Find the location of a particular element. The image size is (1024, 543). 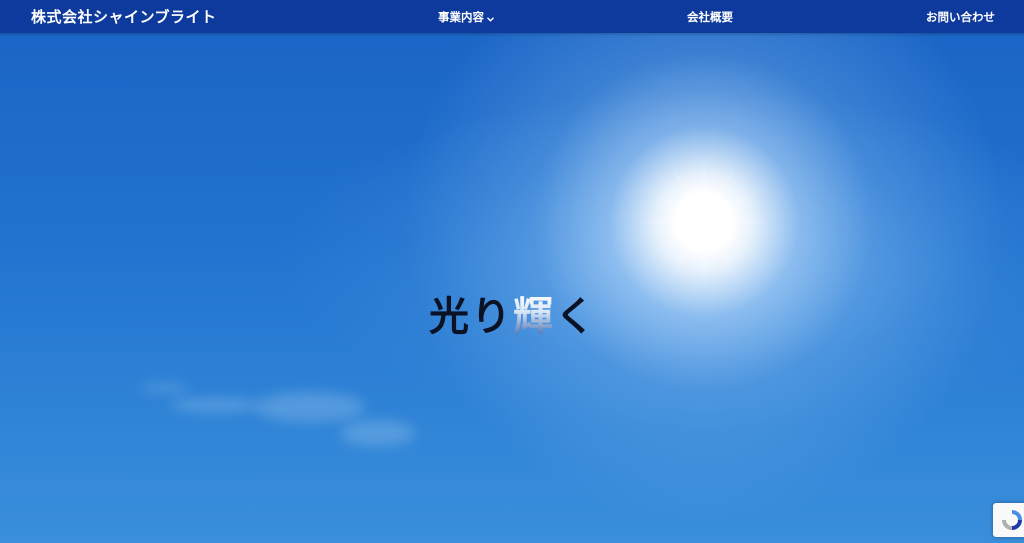

hero-title-part1: 光り is located at coordinates (471, 316).